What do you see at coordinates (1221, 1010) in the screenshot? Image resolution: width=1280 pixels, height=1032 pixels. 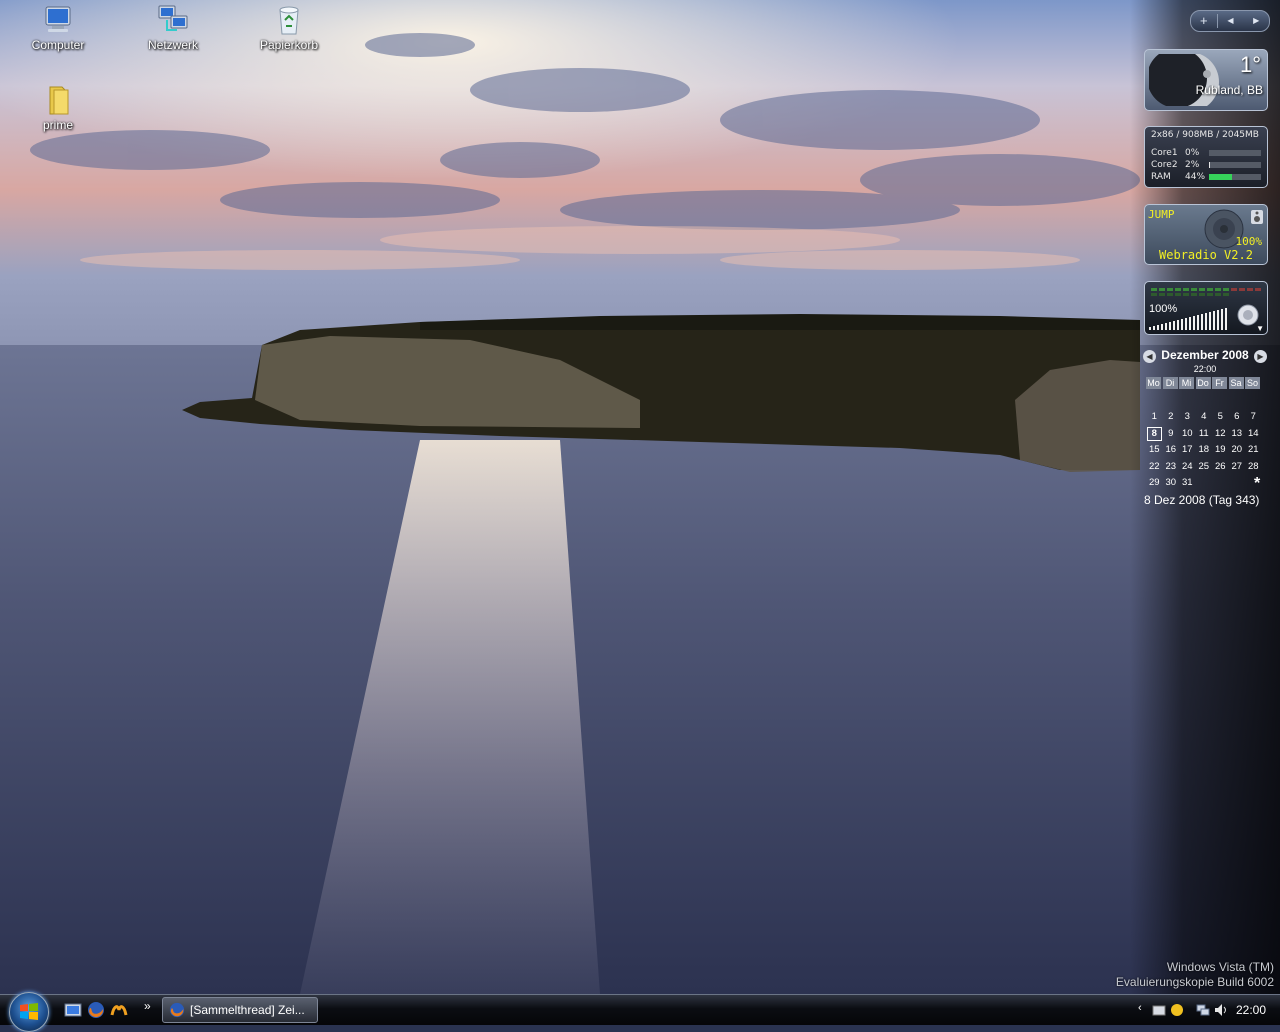 I see `speaker-volume-icon` at bounding box center [1221, 1010].